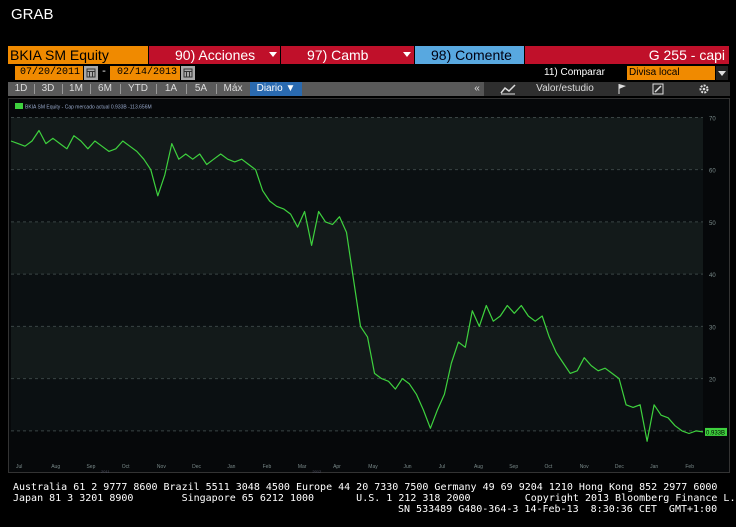 The width and height of the screenshot is (736, 527). I want to click on x-tick-label: May, so click(373, 467).